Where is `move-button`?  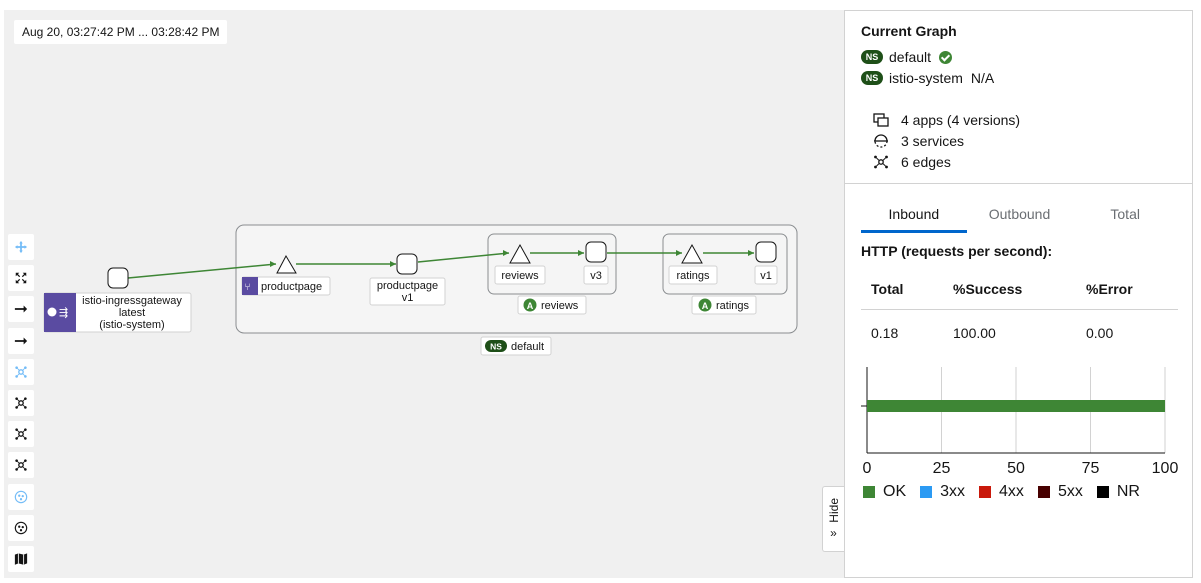 move-button is located at coordinates (21, 247).